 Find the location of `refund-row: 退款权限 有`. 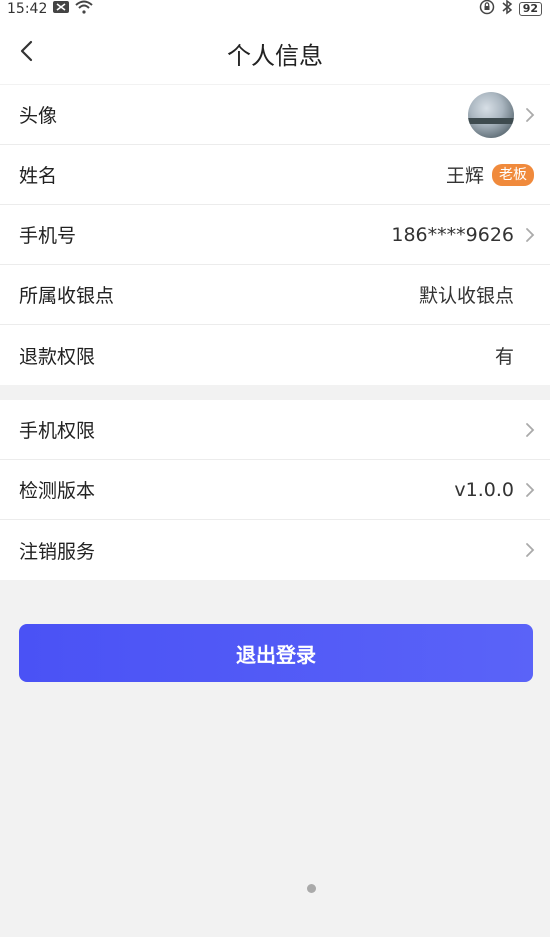

refund-row: 退款权限 有 is located at coordinates (275, 355).